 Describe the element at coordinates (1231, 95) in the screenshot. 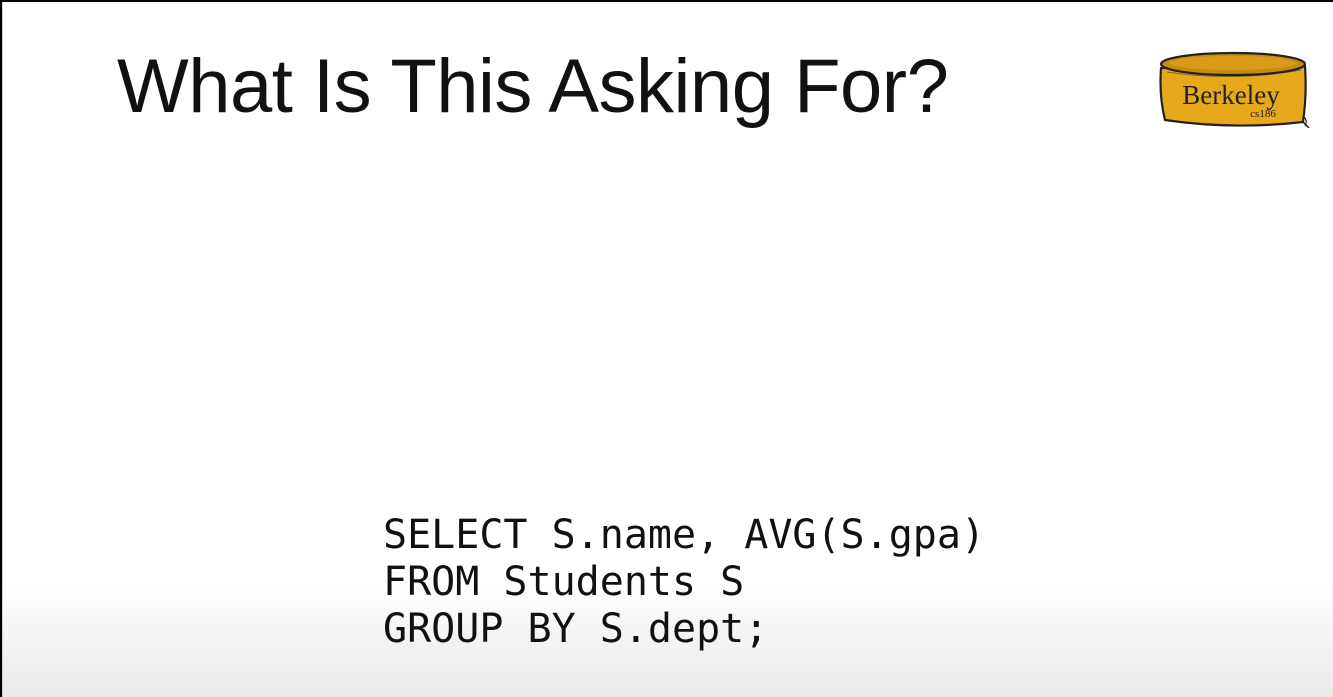

I see `logo-wordmark: Berkeley` at that location.